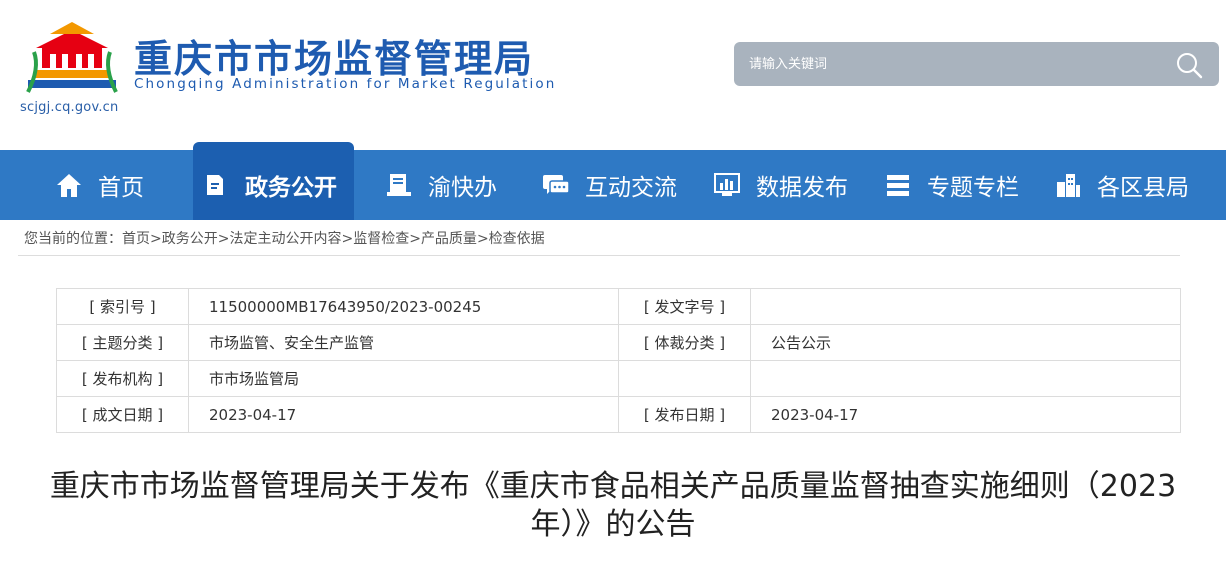 The height and width of the screenshot is (565, 1226). Describe the element at coordinates (556, 184) in the screenshot. I see `chat-icon` at that location.